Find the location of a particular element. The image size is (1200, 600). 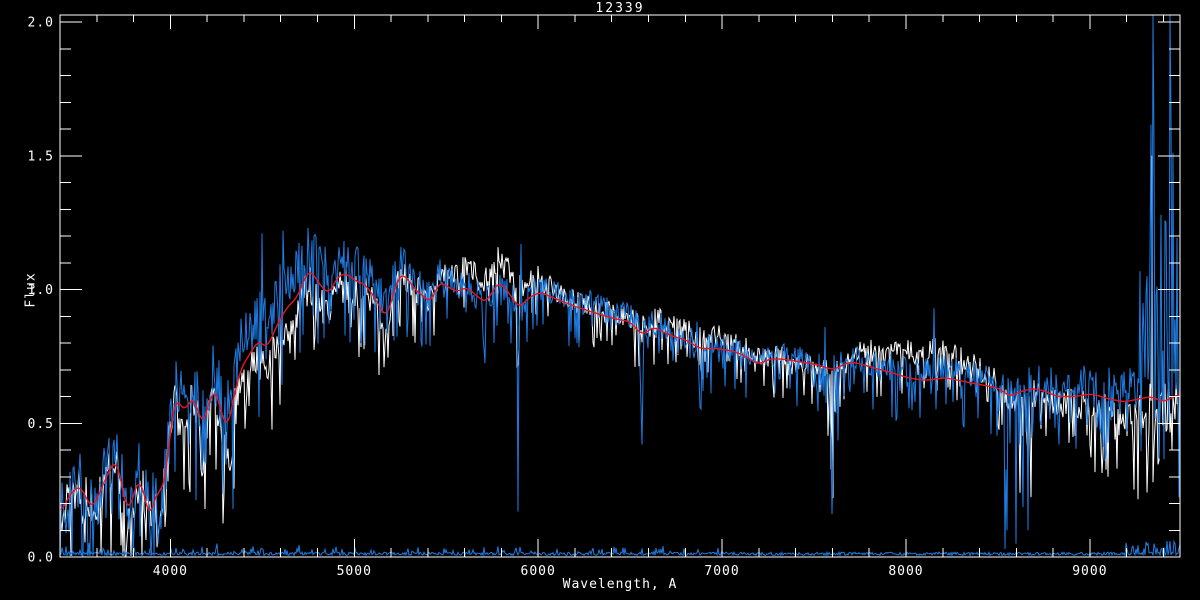

y-tick-label: 2.0 is located at coordinates (41, 23).